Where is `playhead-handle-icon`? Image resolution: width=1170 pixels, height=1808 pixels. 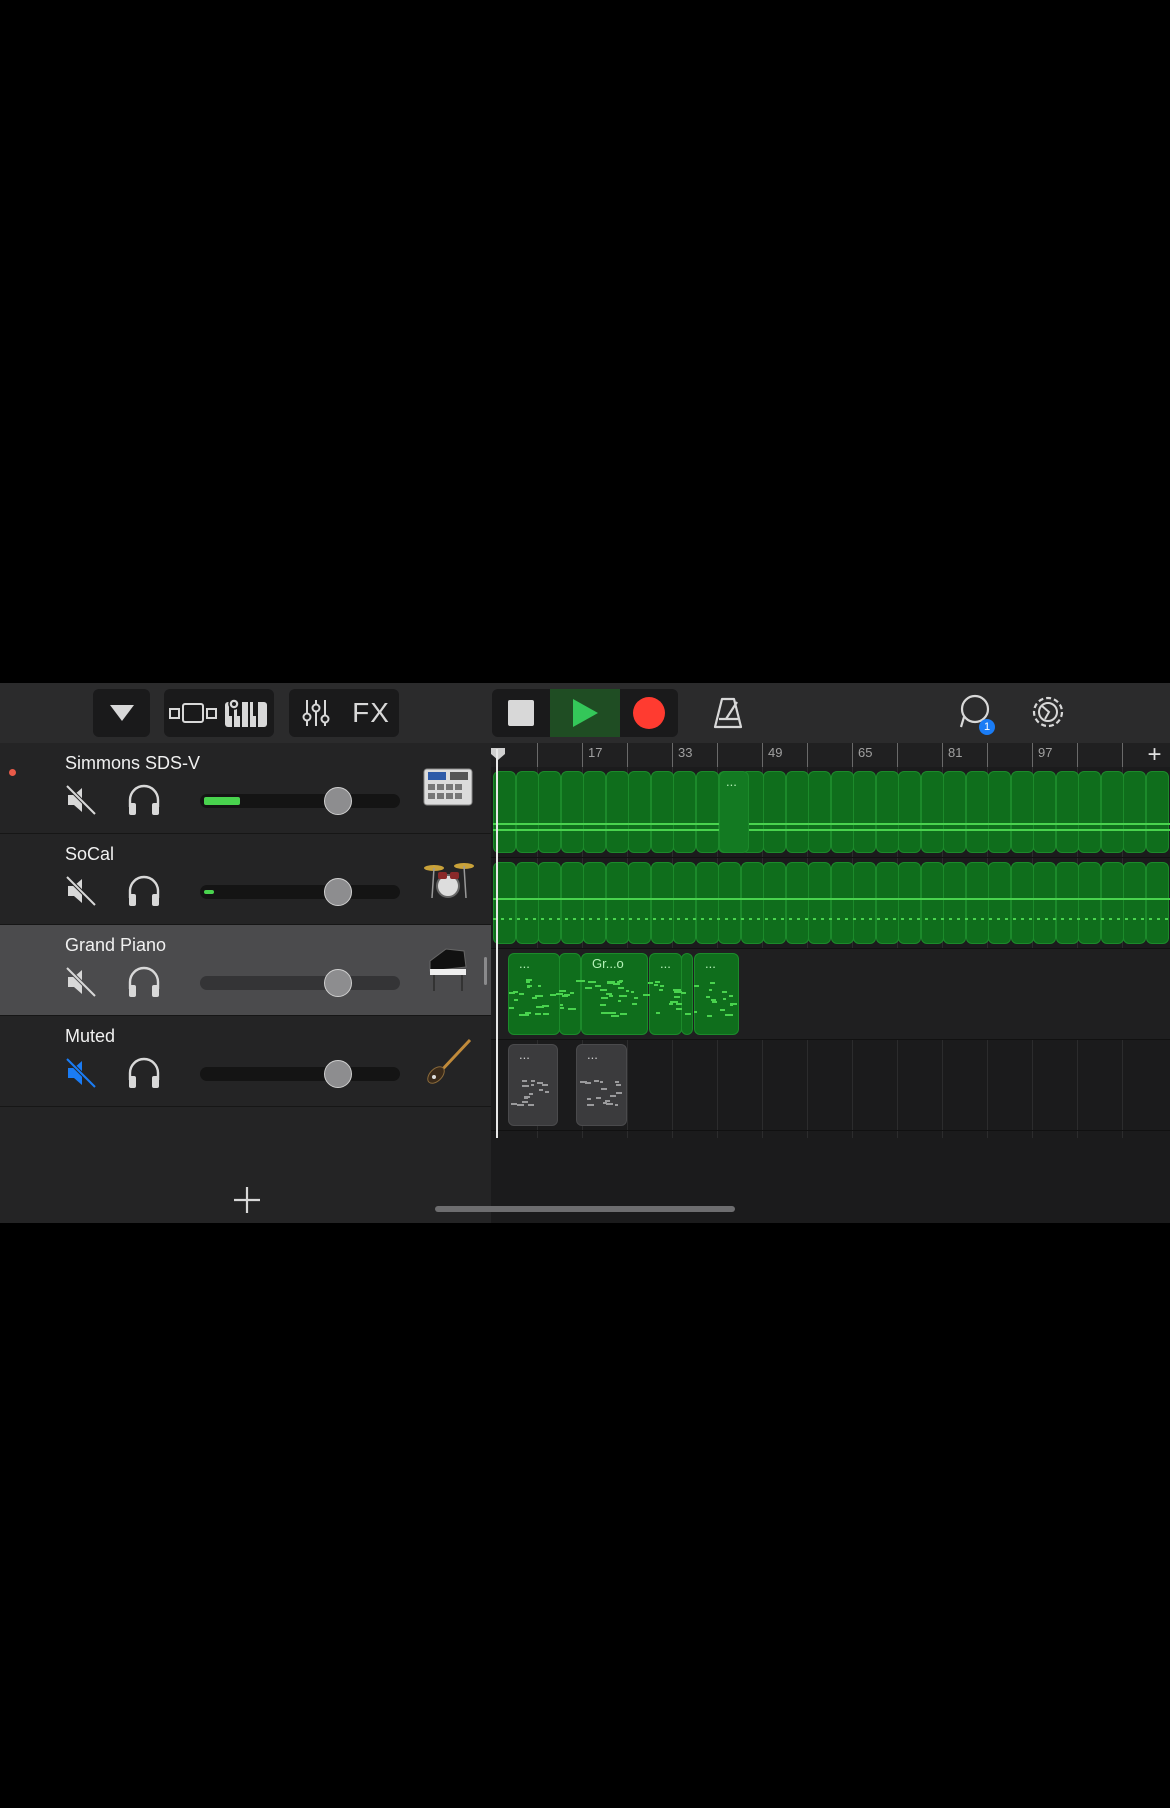
playhead-handle-icon is located at coordinates (498, 754).